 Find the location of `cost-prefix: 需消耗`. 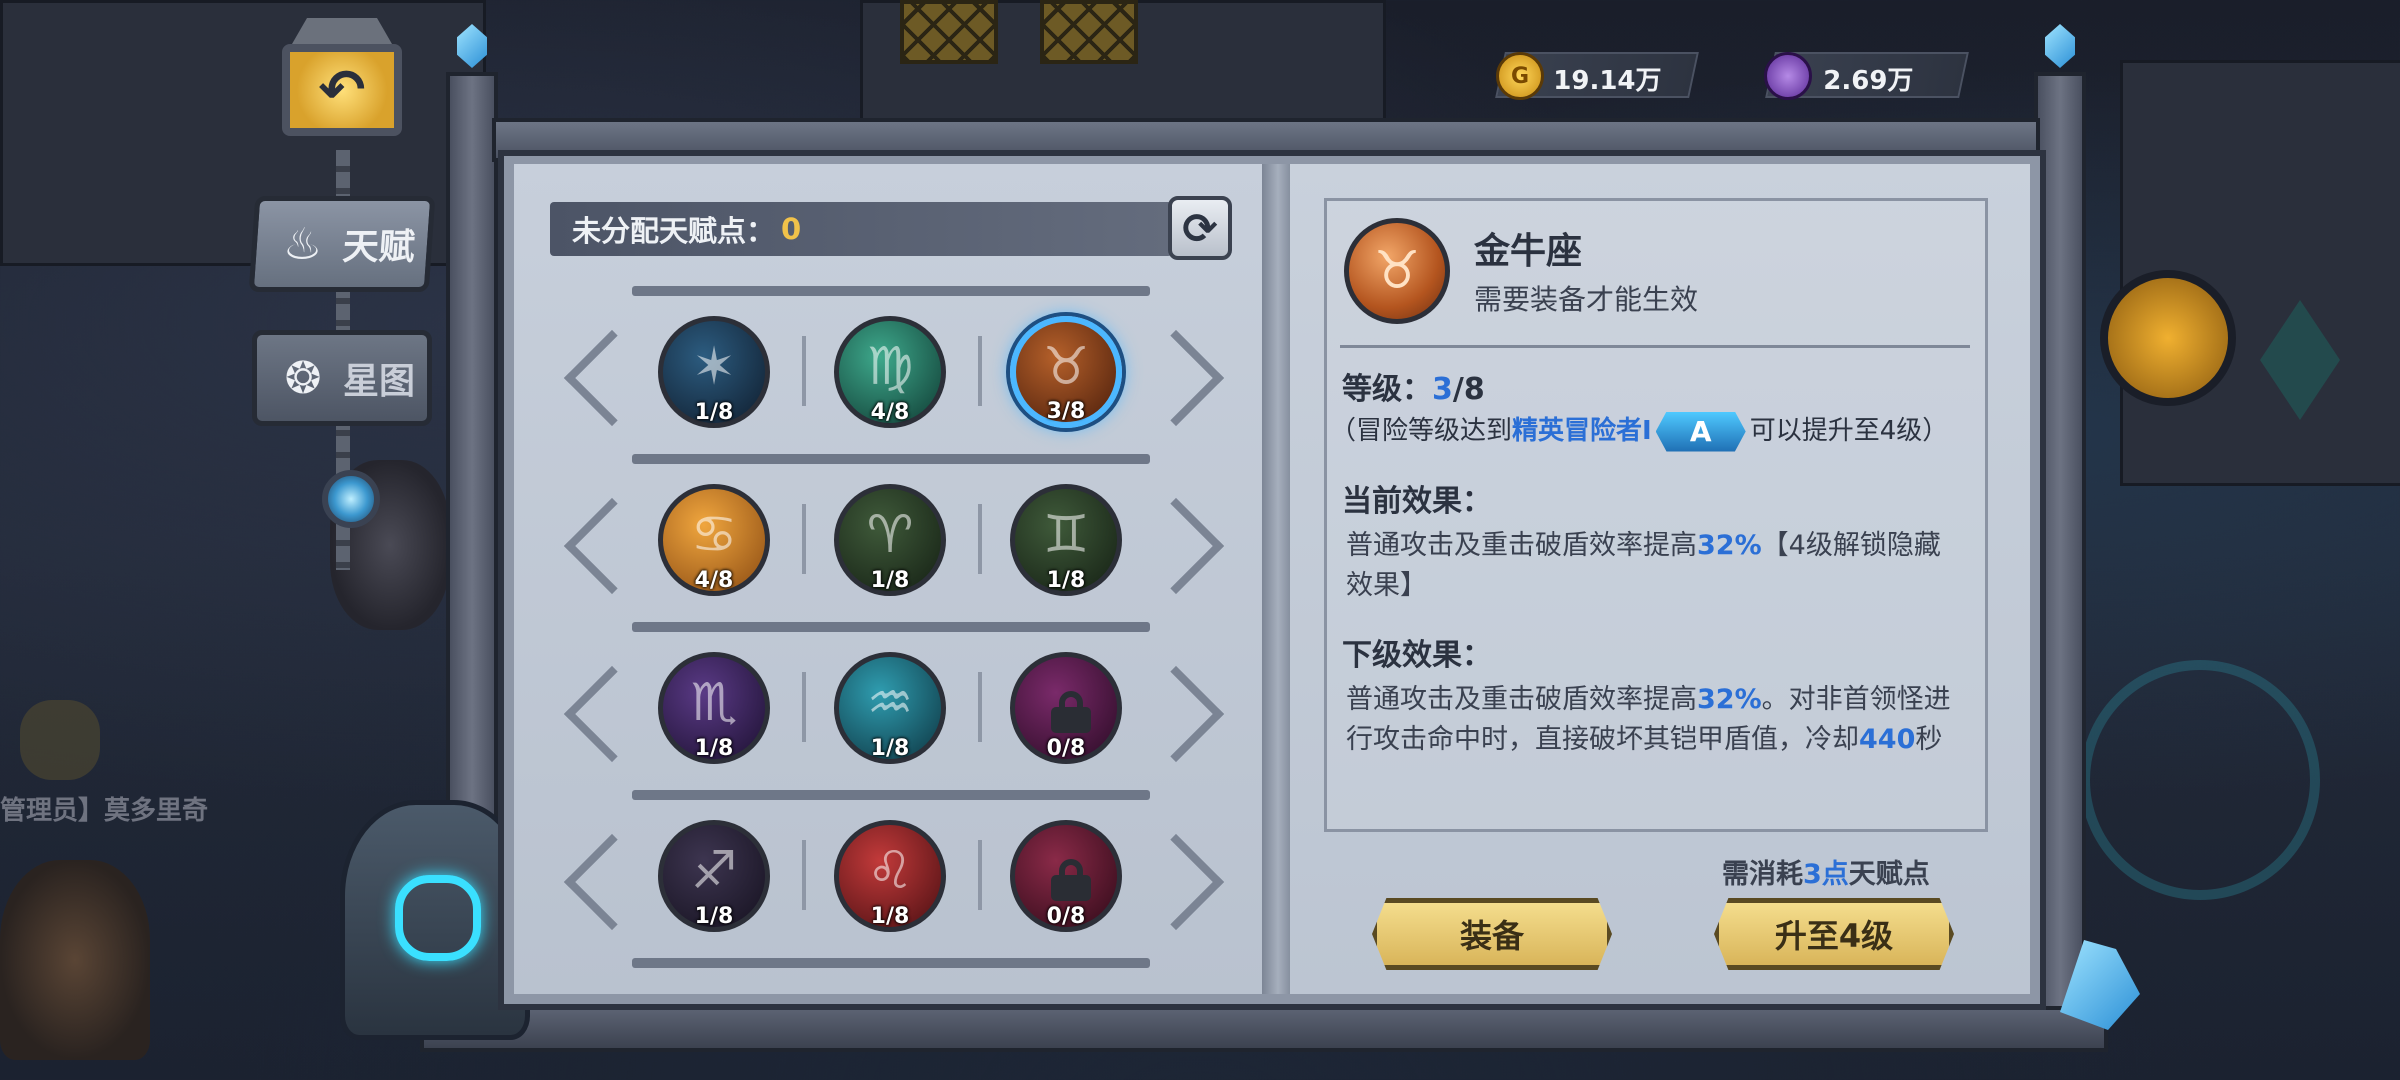

cost-prefix: 需消耗 is located at coordinates (1762, 874).